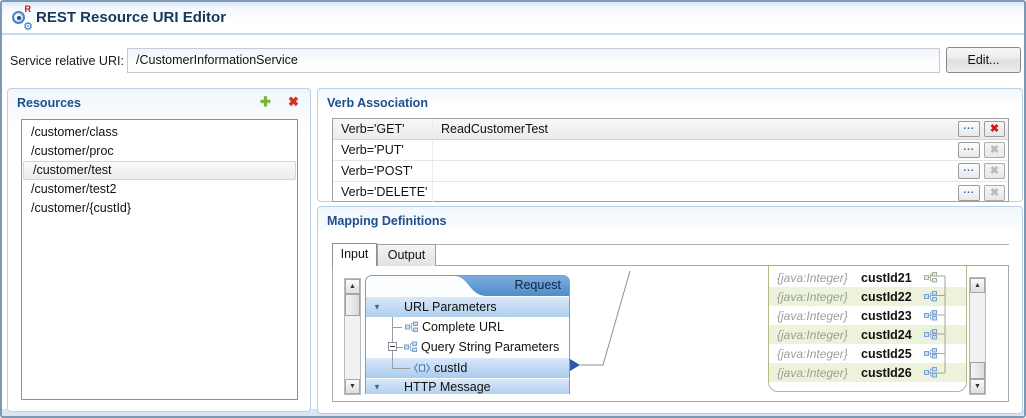  What do you see at coordinates (886, 277) in the screenshot?
I see `target-name: custId21` at bounding box center [886, 277].